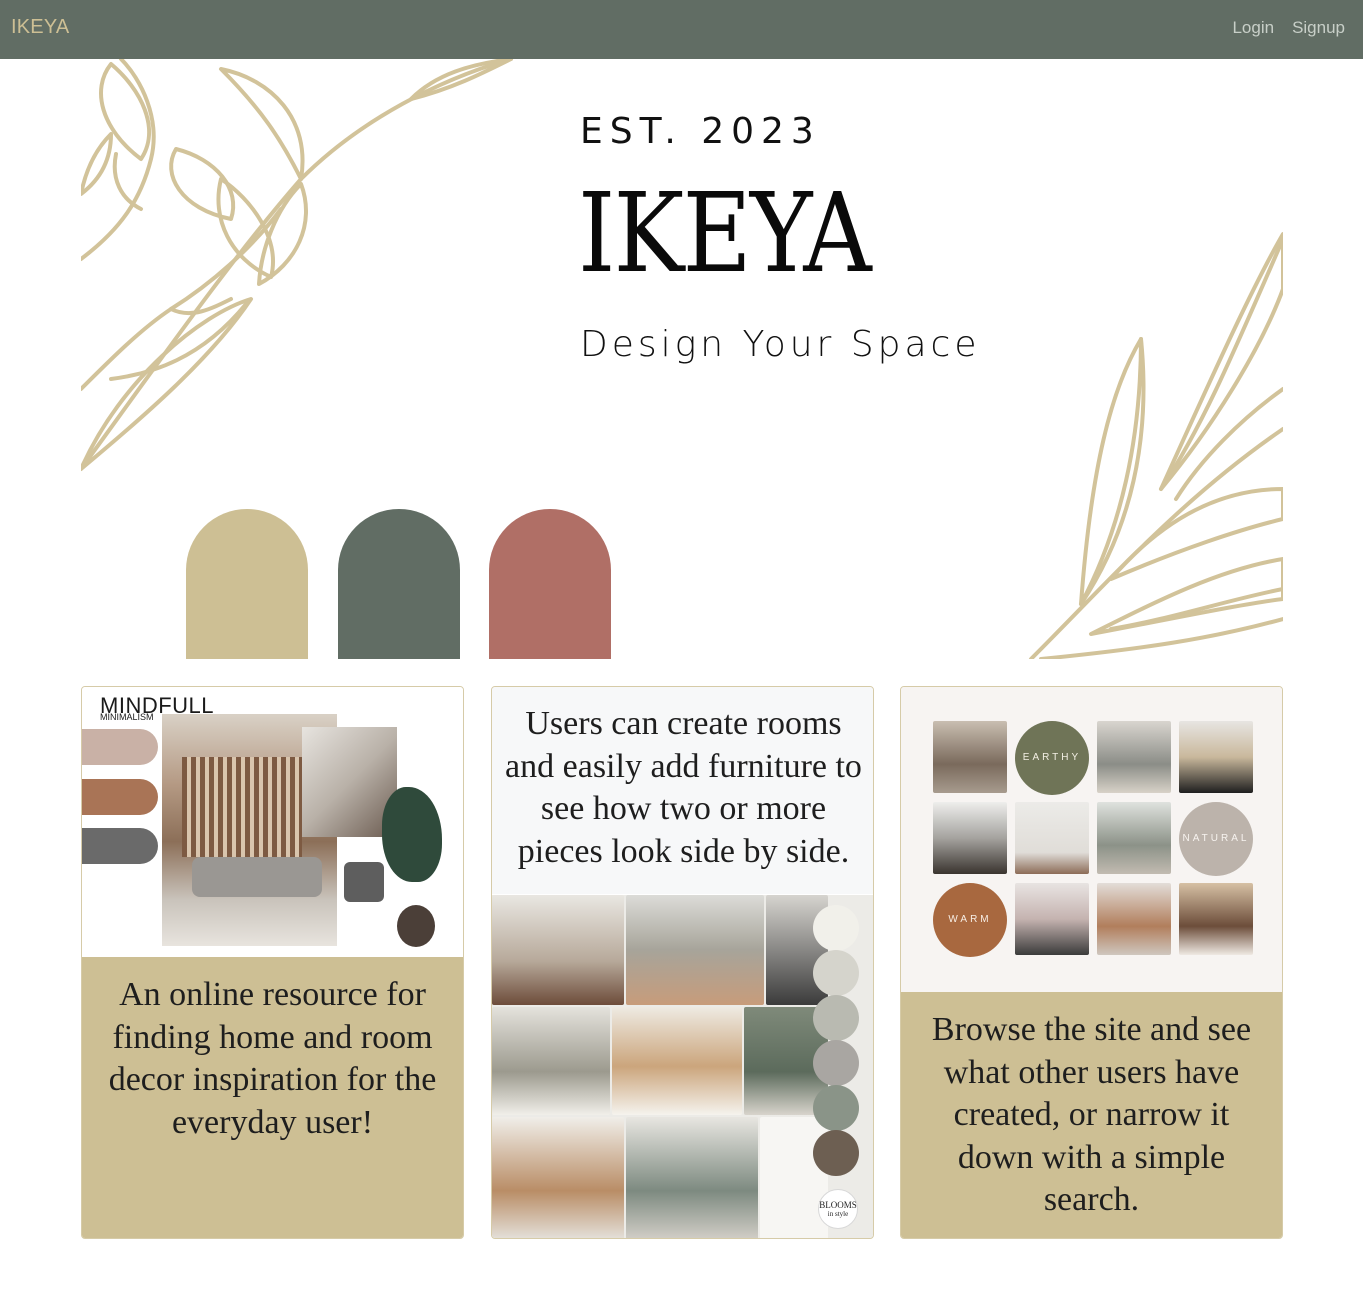 This screenshot has height=1297, width=1363. I want to click on navbar: IKEYA Login Signup, so click(681, 29).